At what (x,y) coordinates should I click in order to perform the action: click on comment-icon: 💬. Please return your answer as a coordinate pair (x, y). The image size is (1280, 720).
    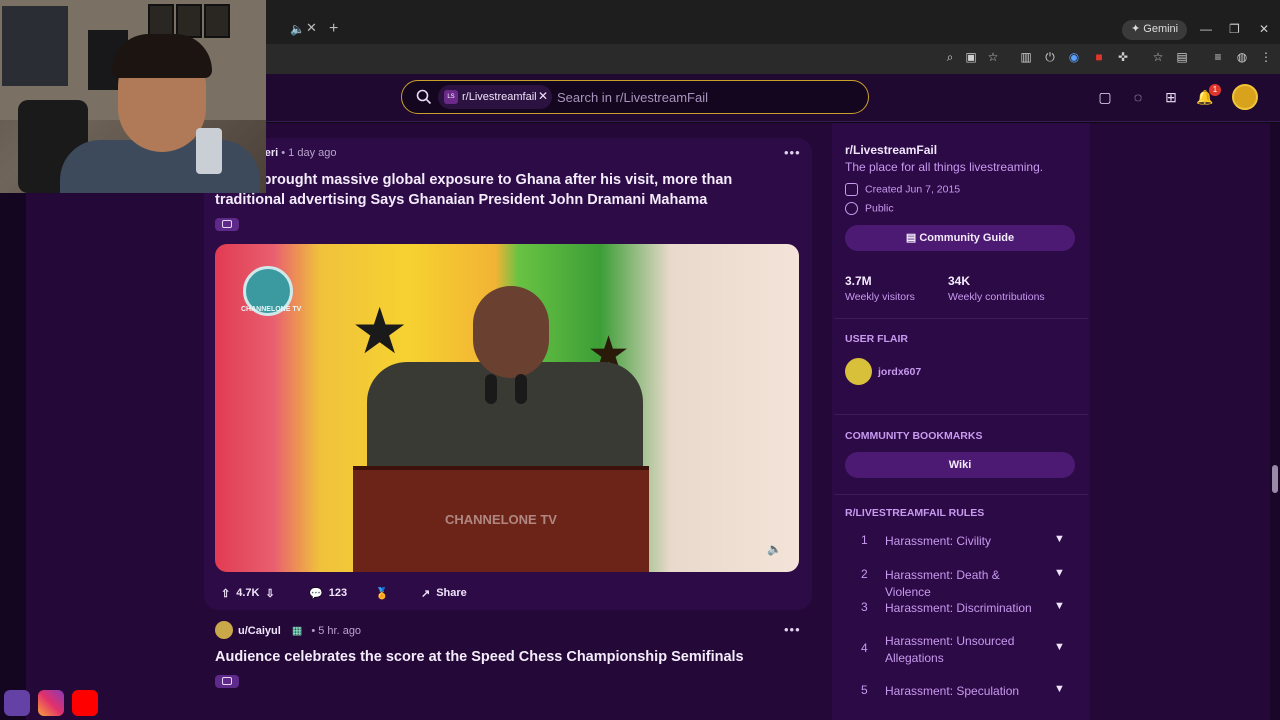
    Looking at the image, I should click on (316, 593).